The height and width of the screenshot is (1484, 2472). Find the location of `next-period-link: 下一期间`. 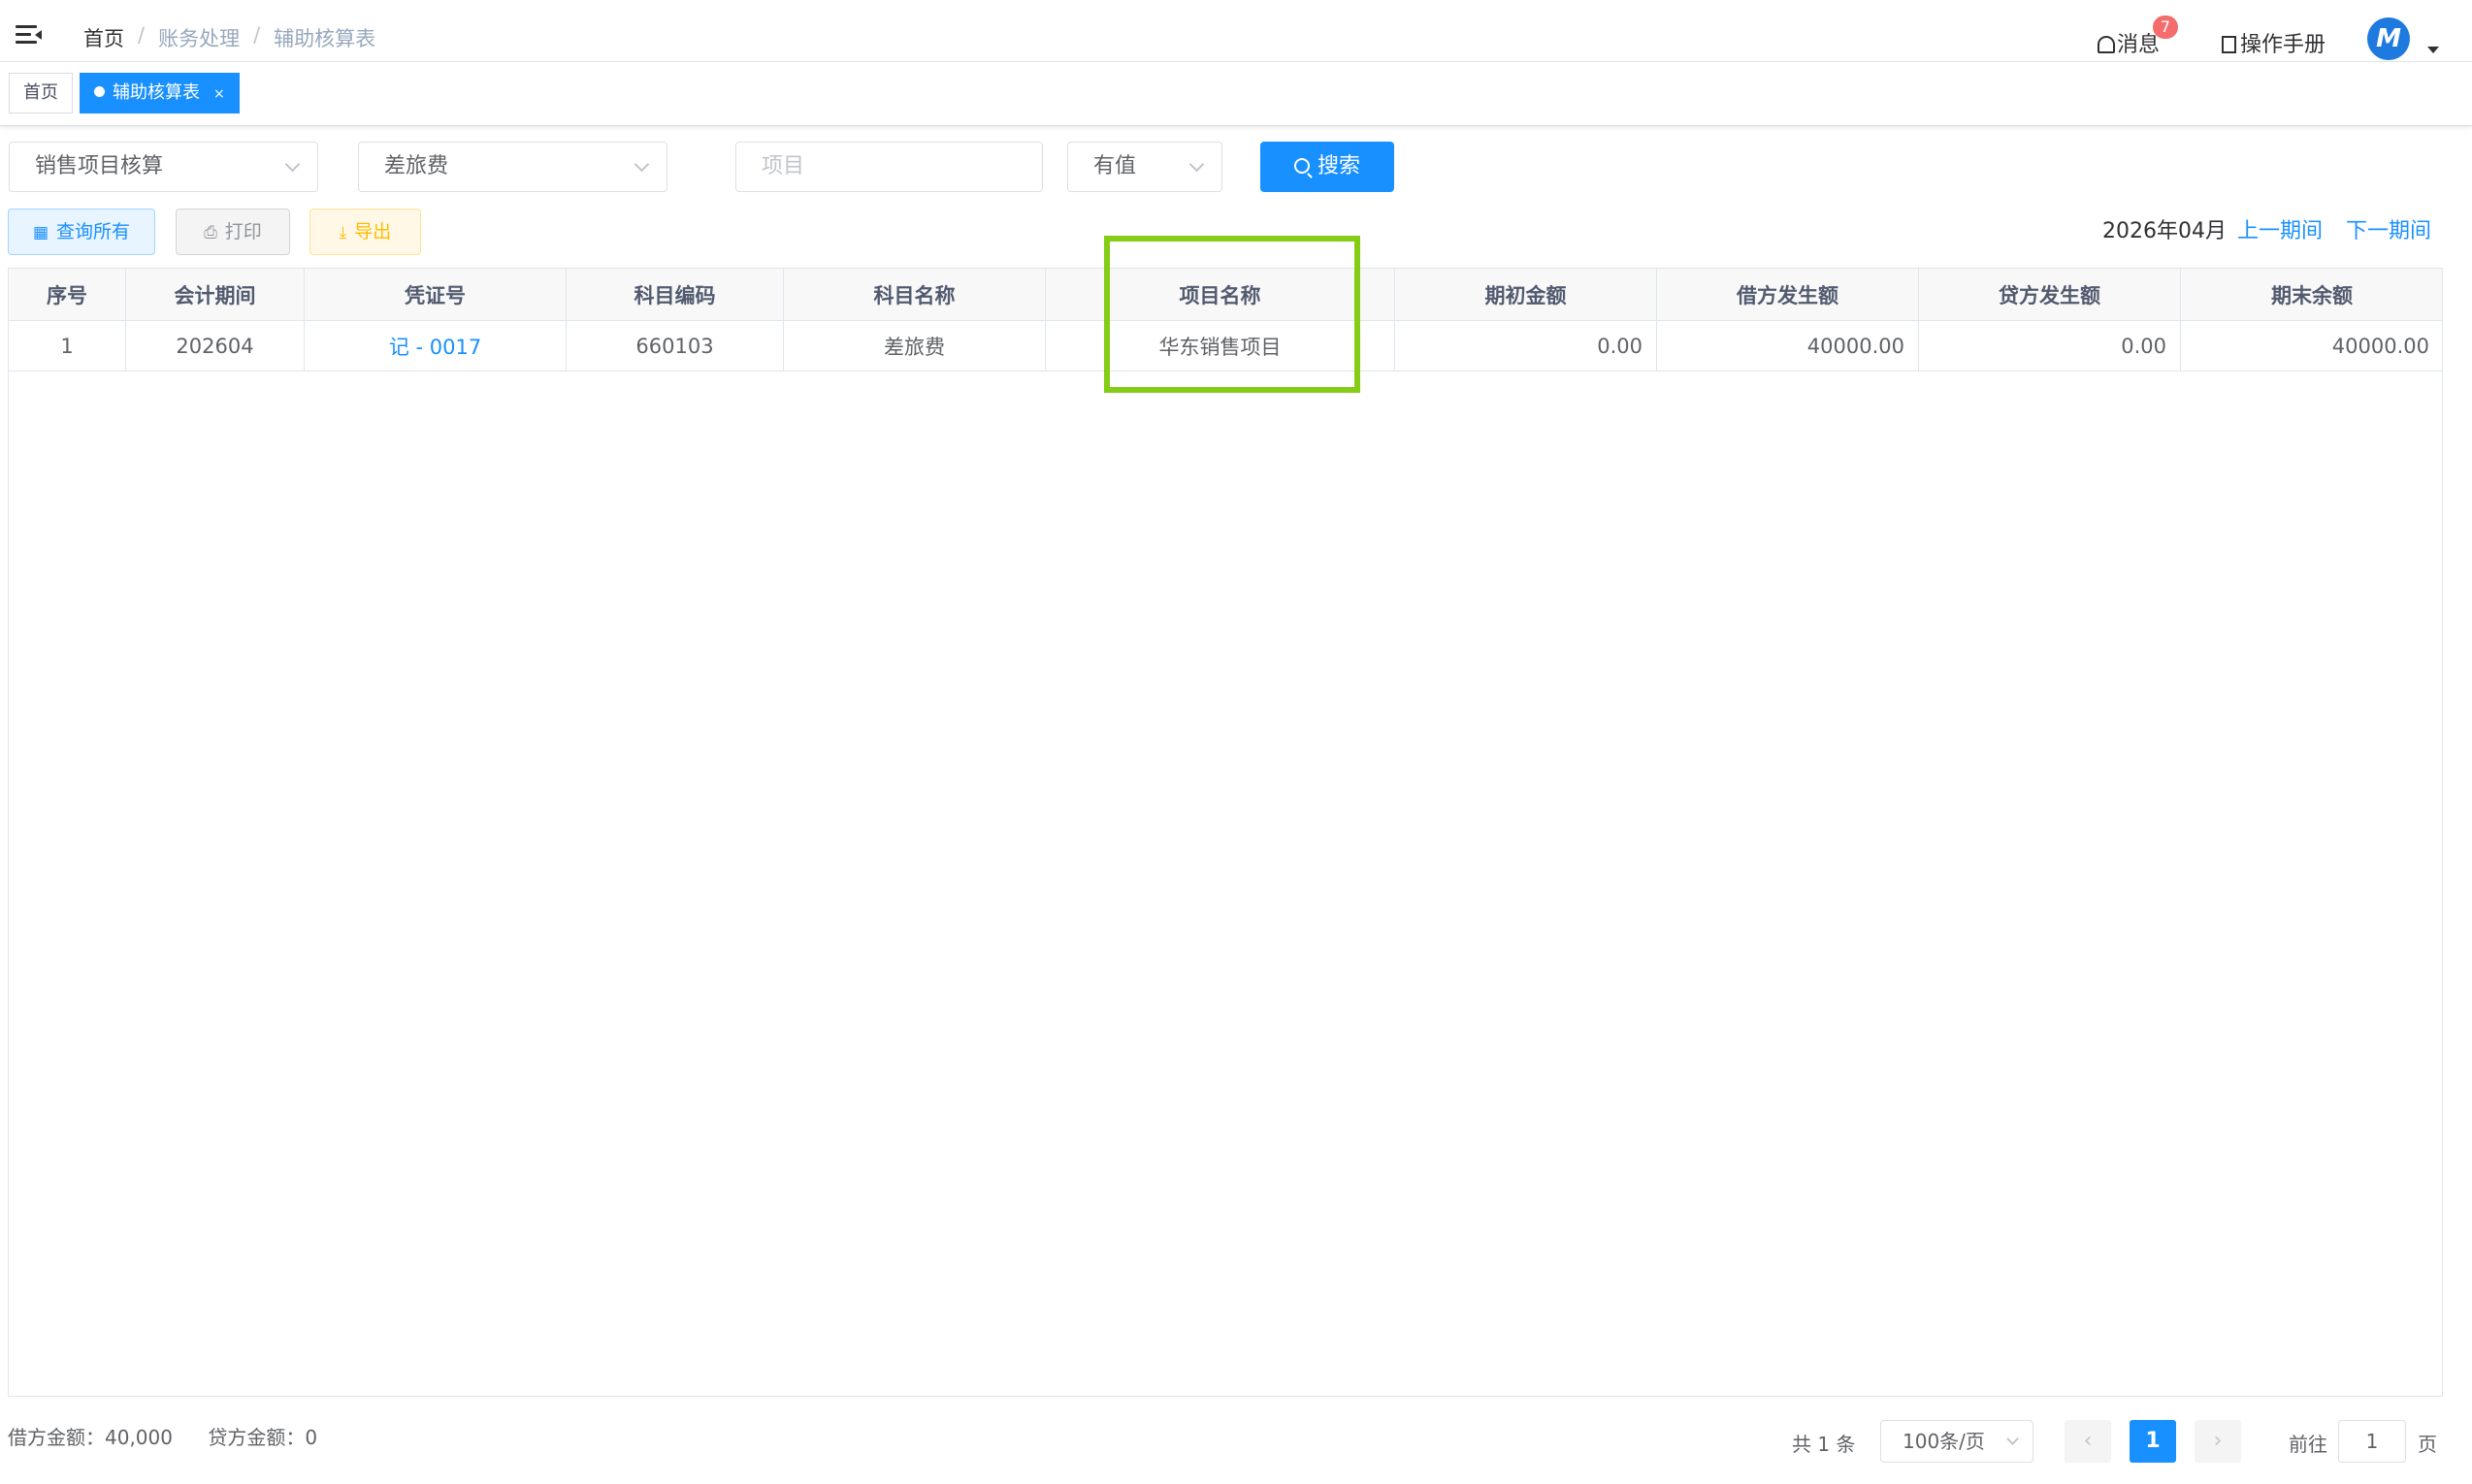

next-period-link: 下一期间 is located at coordinates (2388, 228).